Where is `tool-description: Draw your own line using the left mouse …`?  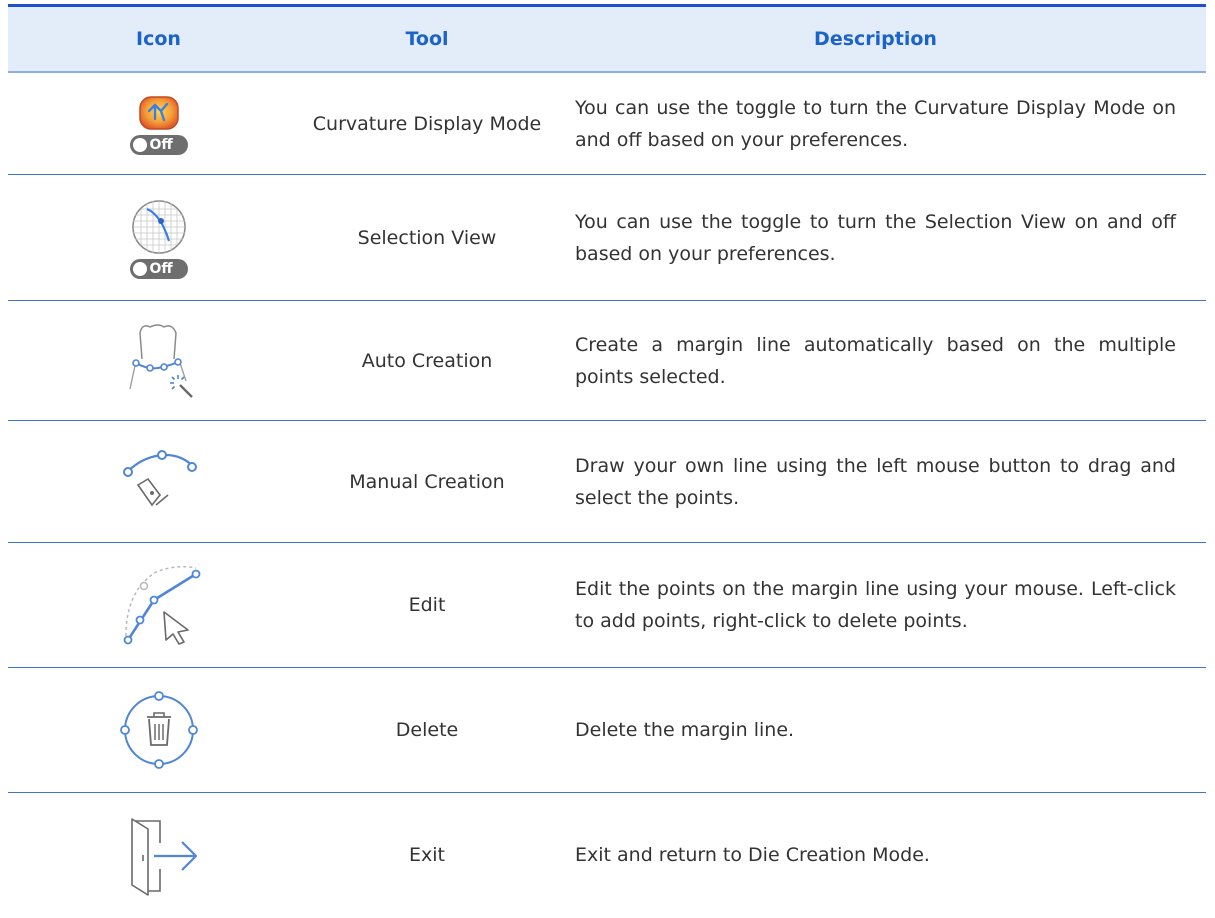 tool-description: Draw your own line using the left mouse … is located at coordinates (875, 481).